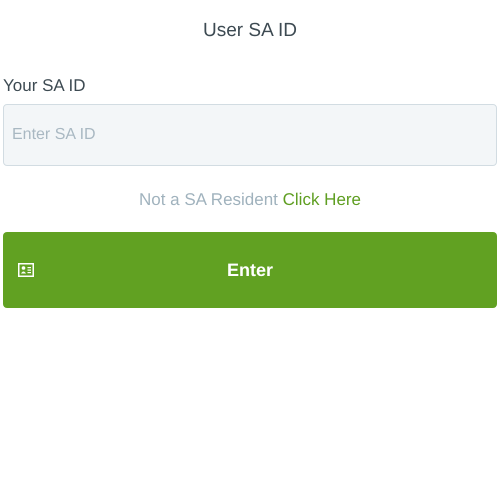  What do you see at coordinates (250, 135) in the screenshot?
I see `id-input-field: Enter SA ID` at bounding box center [250, 135].